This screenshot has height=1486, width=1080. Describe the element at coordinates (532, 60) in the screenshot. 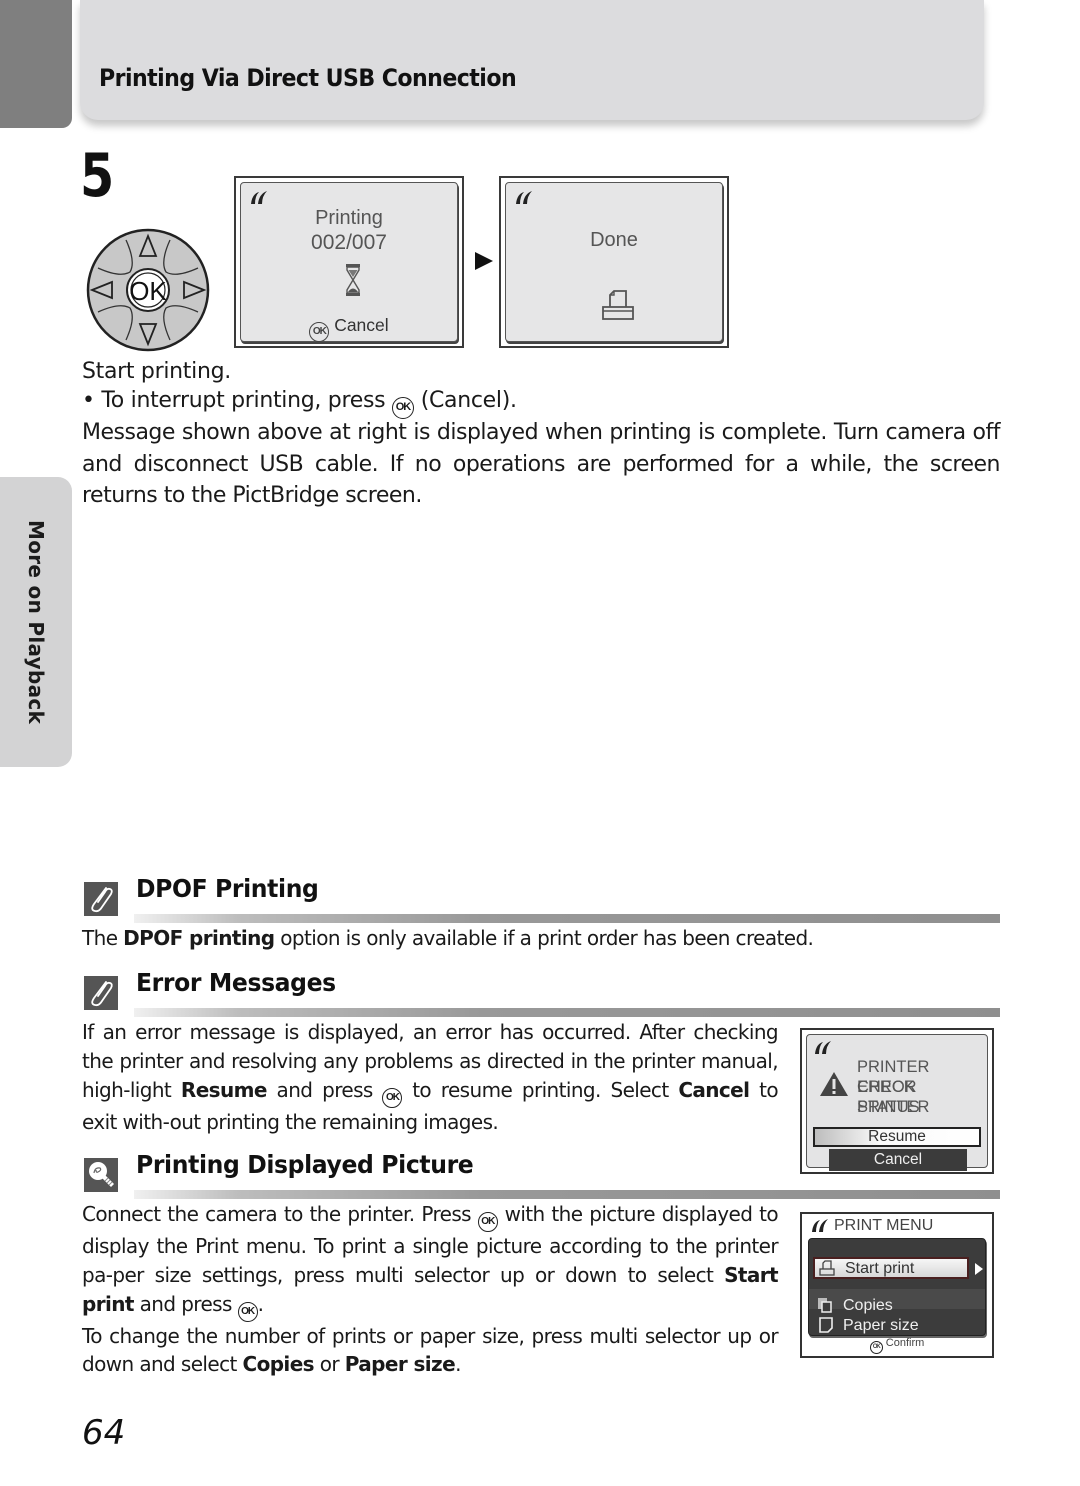

I see `header-bar` at that location.